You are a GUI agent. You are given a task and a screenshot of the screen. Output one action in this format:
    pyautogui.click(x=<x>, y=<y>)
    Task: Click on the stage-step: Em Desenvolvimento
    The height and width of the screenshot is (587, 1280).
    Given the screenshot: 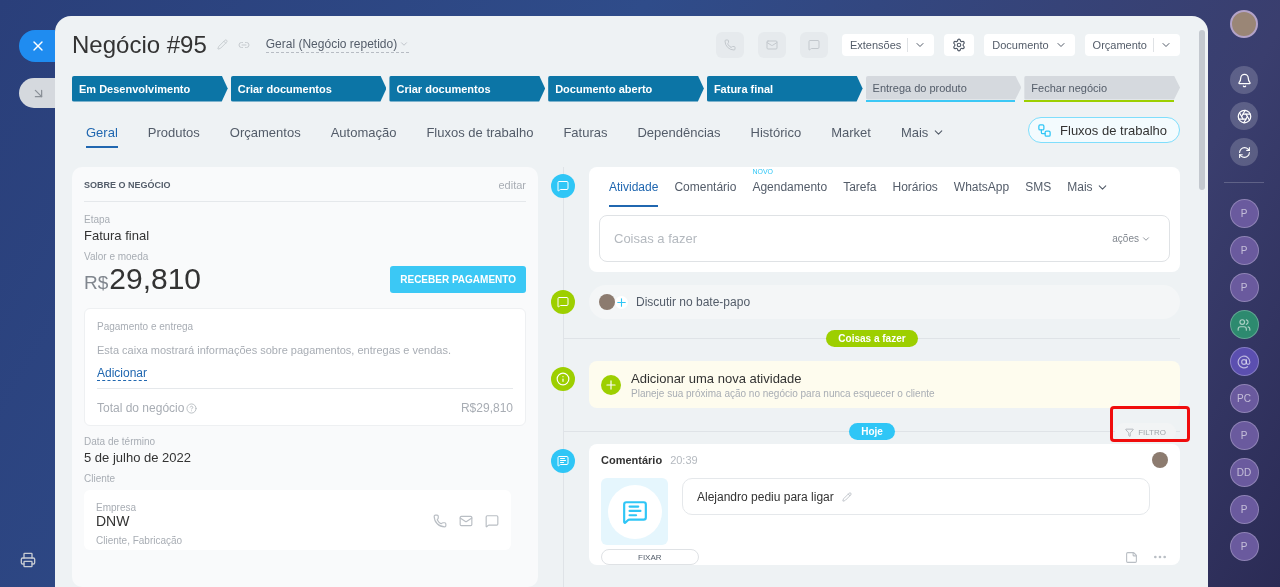 What is the action you would take?
    pyautogui.click(x=150, y=88)
    